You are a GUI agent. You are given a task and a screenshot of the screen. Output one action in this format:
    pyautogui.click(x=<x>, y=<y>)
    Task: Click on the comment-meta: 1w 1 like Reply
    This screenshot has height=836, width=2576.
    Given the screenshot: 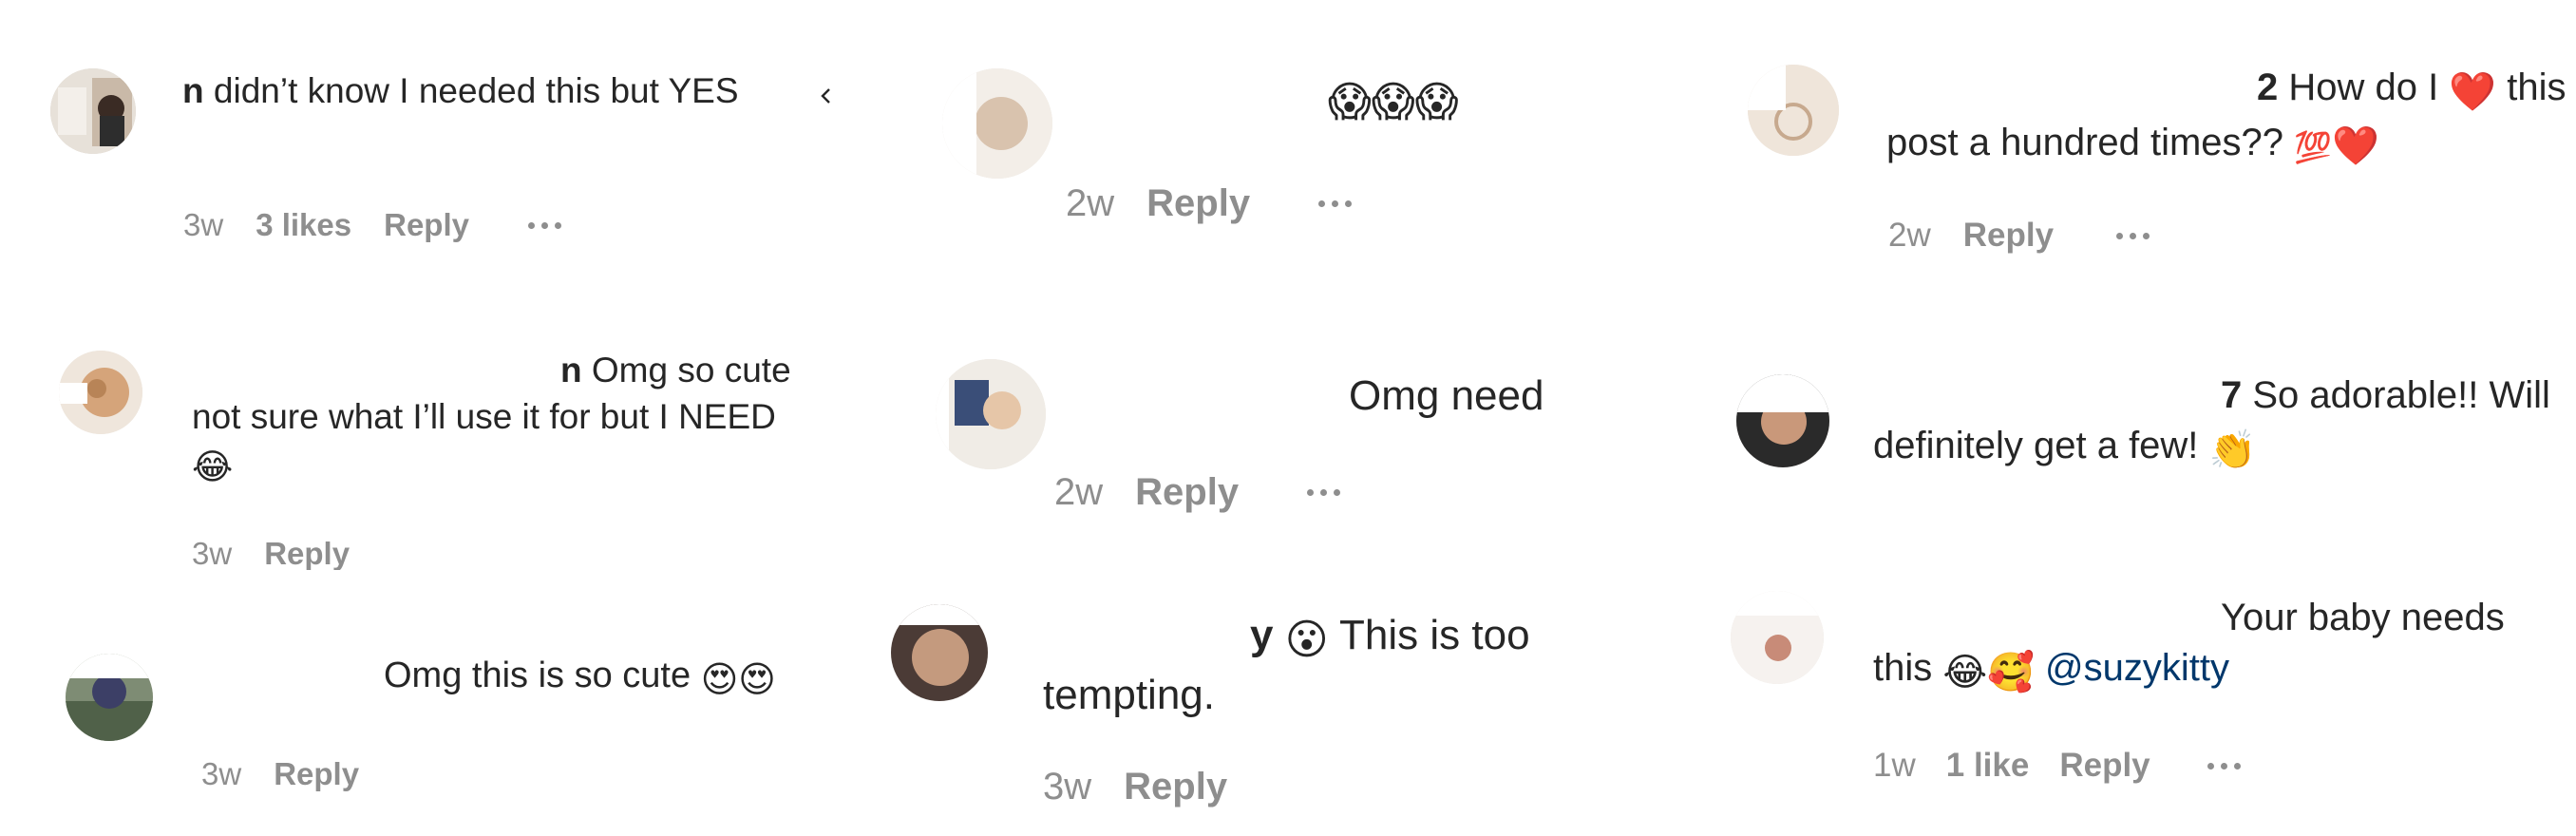 What is the action you would take?
    pyautogui.click(x=2057, y=766)
    